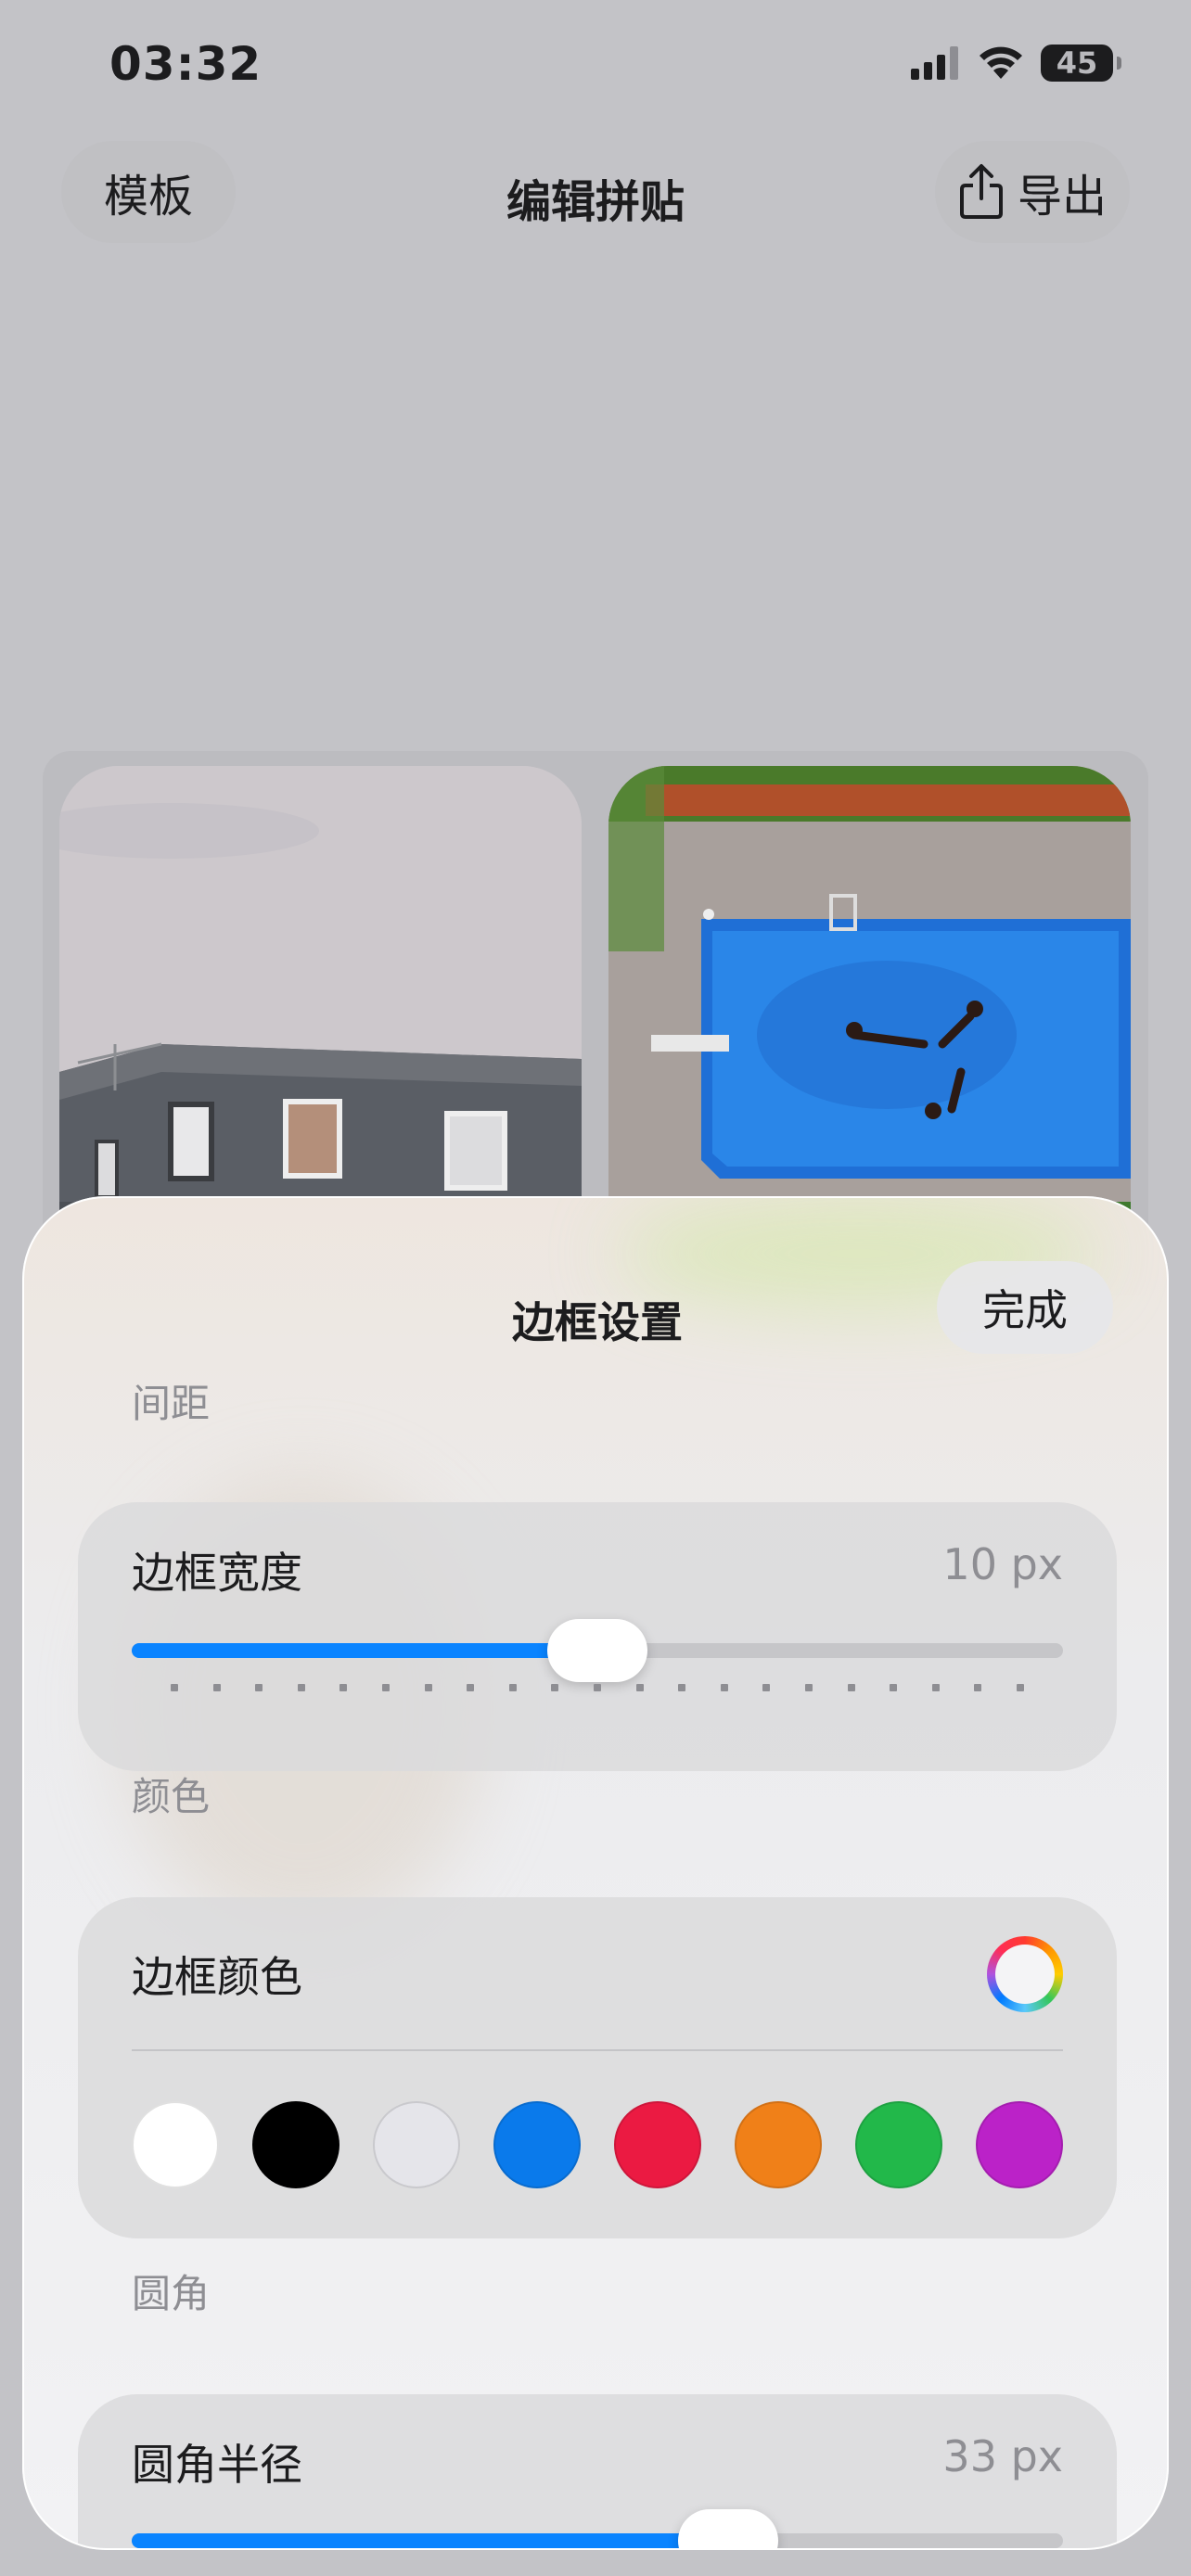 This screenshot has width=1191, height=2576. I want to click on corner-radius-label: 圆角半径, so click(217, 2465).